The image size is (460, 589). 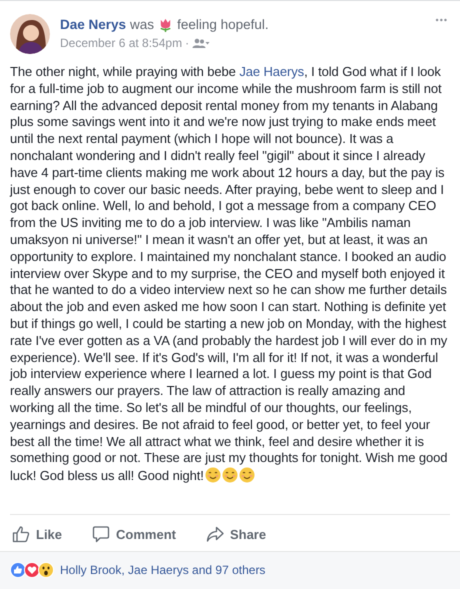 I want to click on like-button: Like, so click(x=37, y=534).